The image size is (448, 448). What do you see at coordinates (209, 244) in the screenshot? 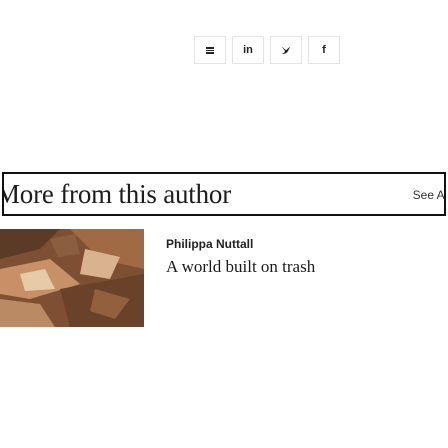
I see `article-author: Philippa Nuttall` at bounding box center [209, 244].